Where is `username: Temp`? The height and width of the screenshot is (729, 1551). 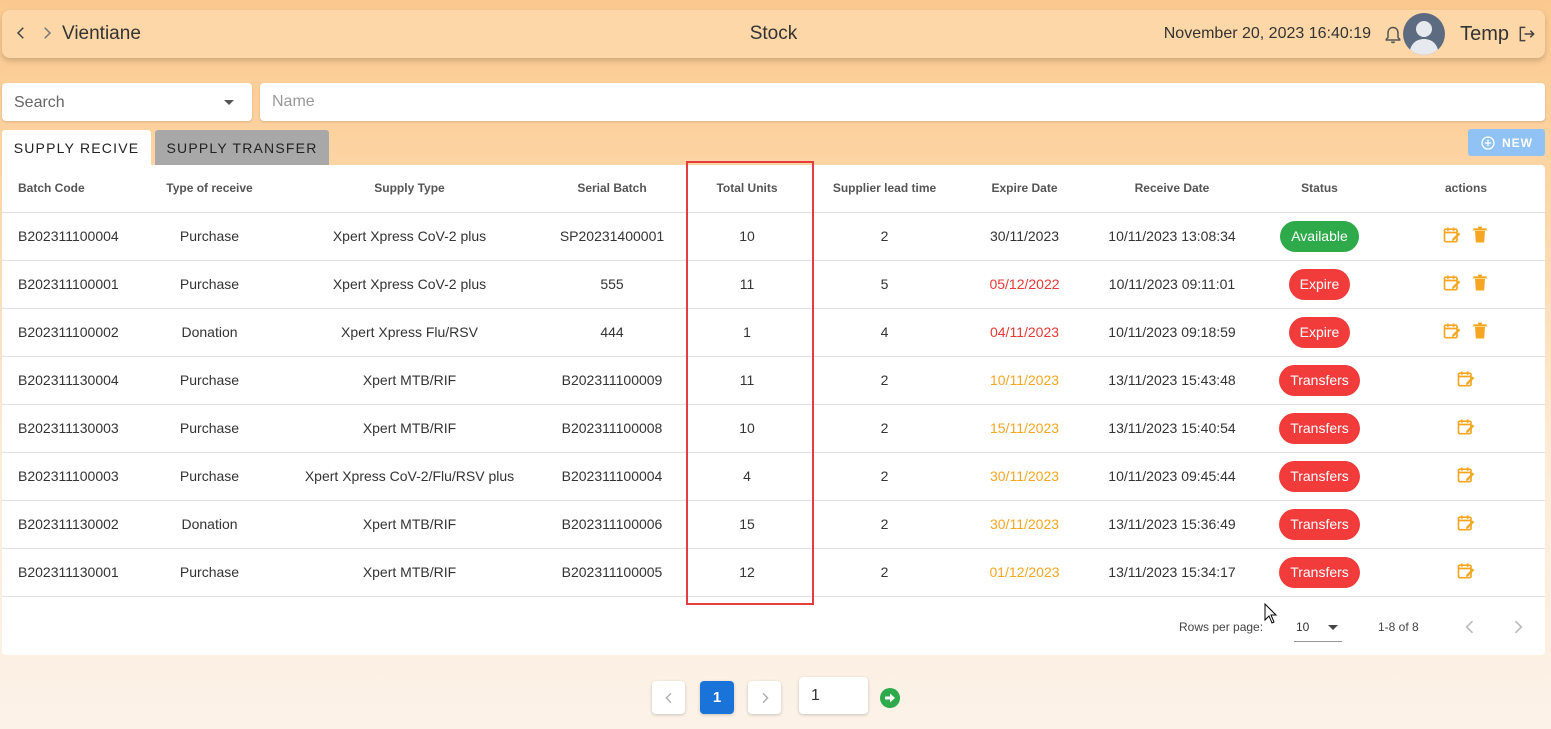 username: Temp is located at coordinates (1484, 34).